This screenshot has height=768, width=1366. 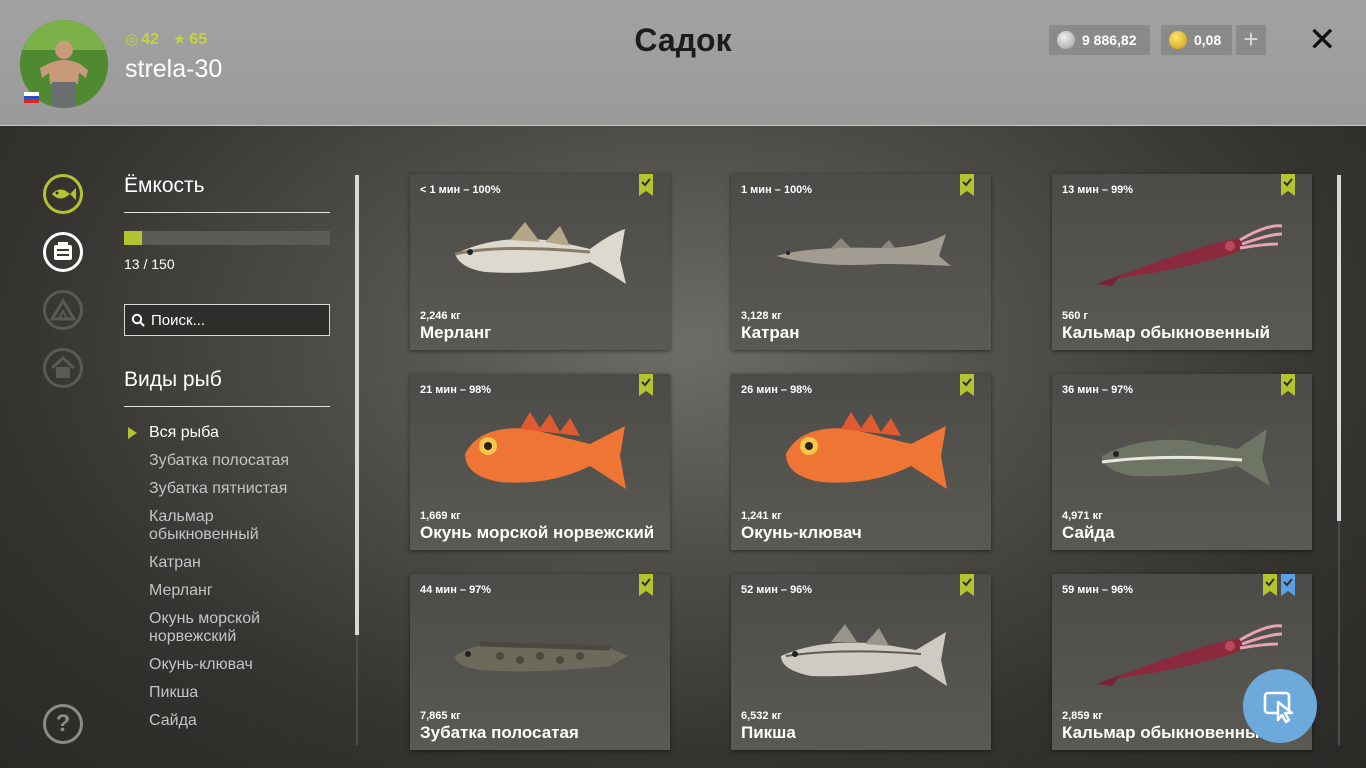 What do you see at coordinates (201, 526) in the screenshot?
I see `species-item: Кальмар обыкновенный` at bounding box center [201, 526].